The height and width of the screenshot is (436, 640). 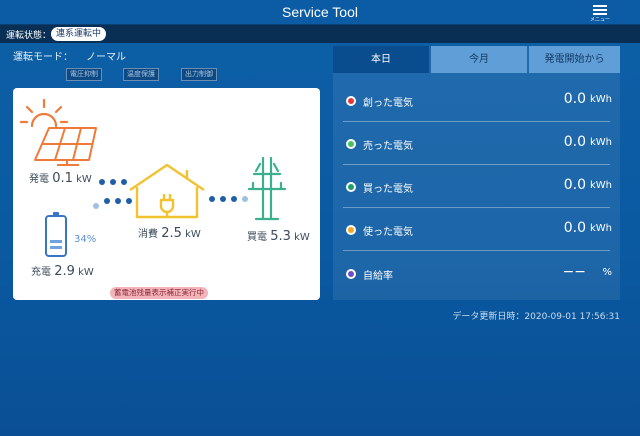 What do you see at coordinates (479, 59) in the screenshot?
I see `tab-this-month: 今月` at bounding box center [479, 59].